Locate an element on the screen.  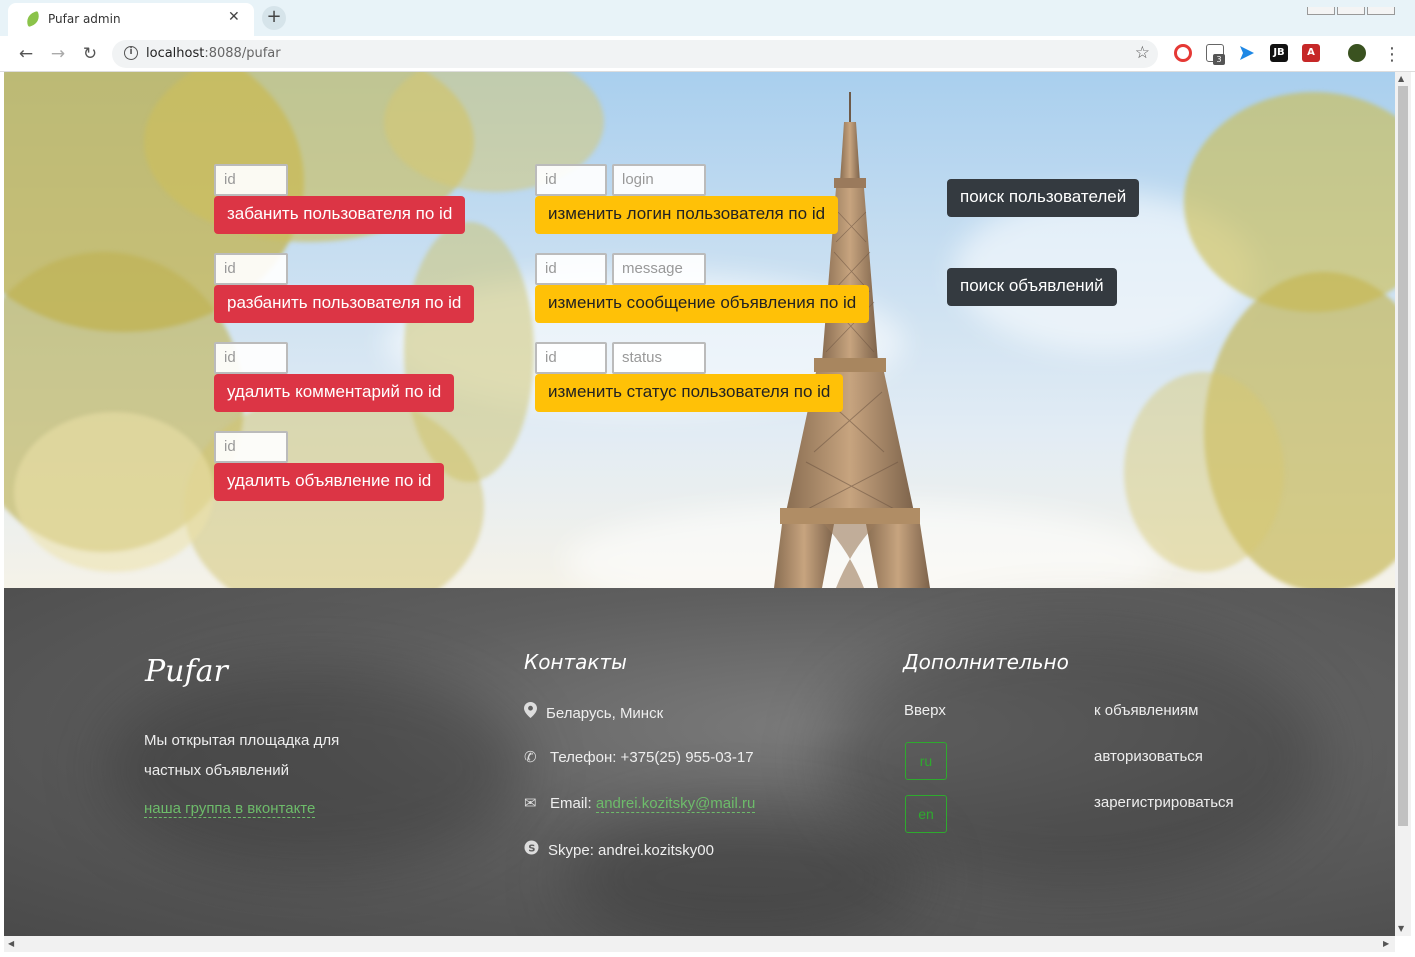
browser-tab: Pufar admin ✕ is located at coordinates (131, 19).